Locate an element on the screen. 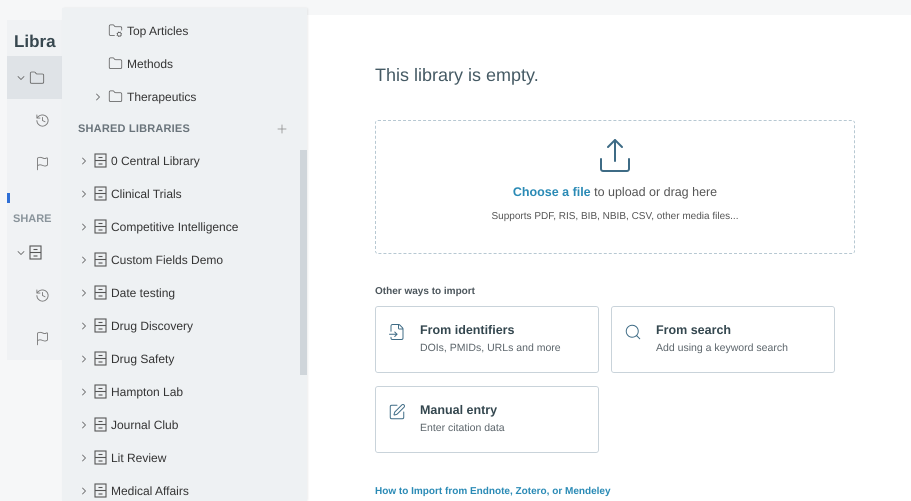 Image resolution: width=911 pixels, height=501 pixels. scrollbar-thumb is located at coordinates (303, 262).